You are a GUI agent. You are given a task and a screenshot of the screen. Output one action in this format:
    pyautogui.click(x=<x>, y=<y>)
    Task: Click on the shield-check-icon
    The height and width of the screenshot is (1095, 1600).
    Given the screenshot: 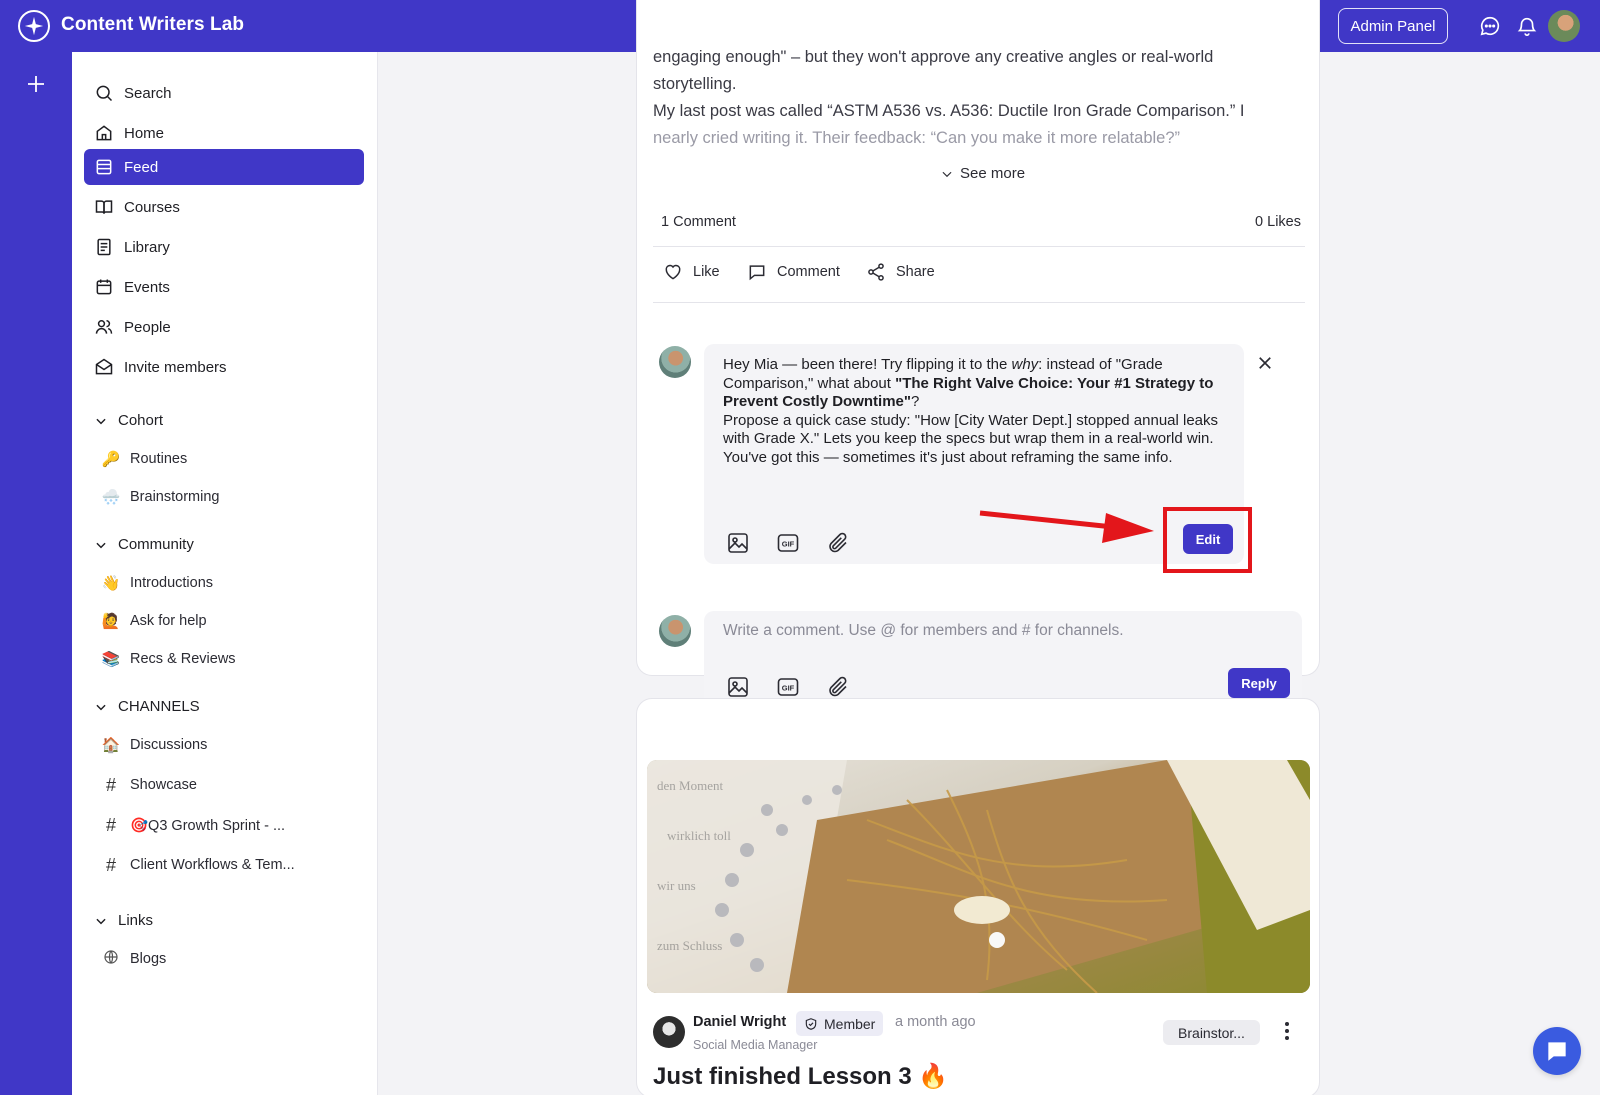 What is the action you would take?
    pyautogui.click(x=811, y=1023)
    